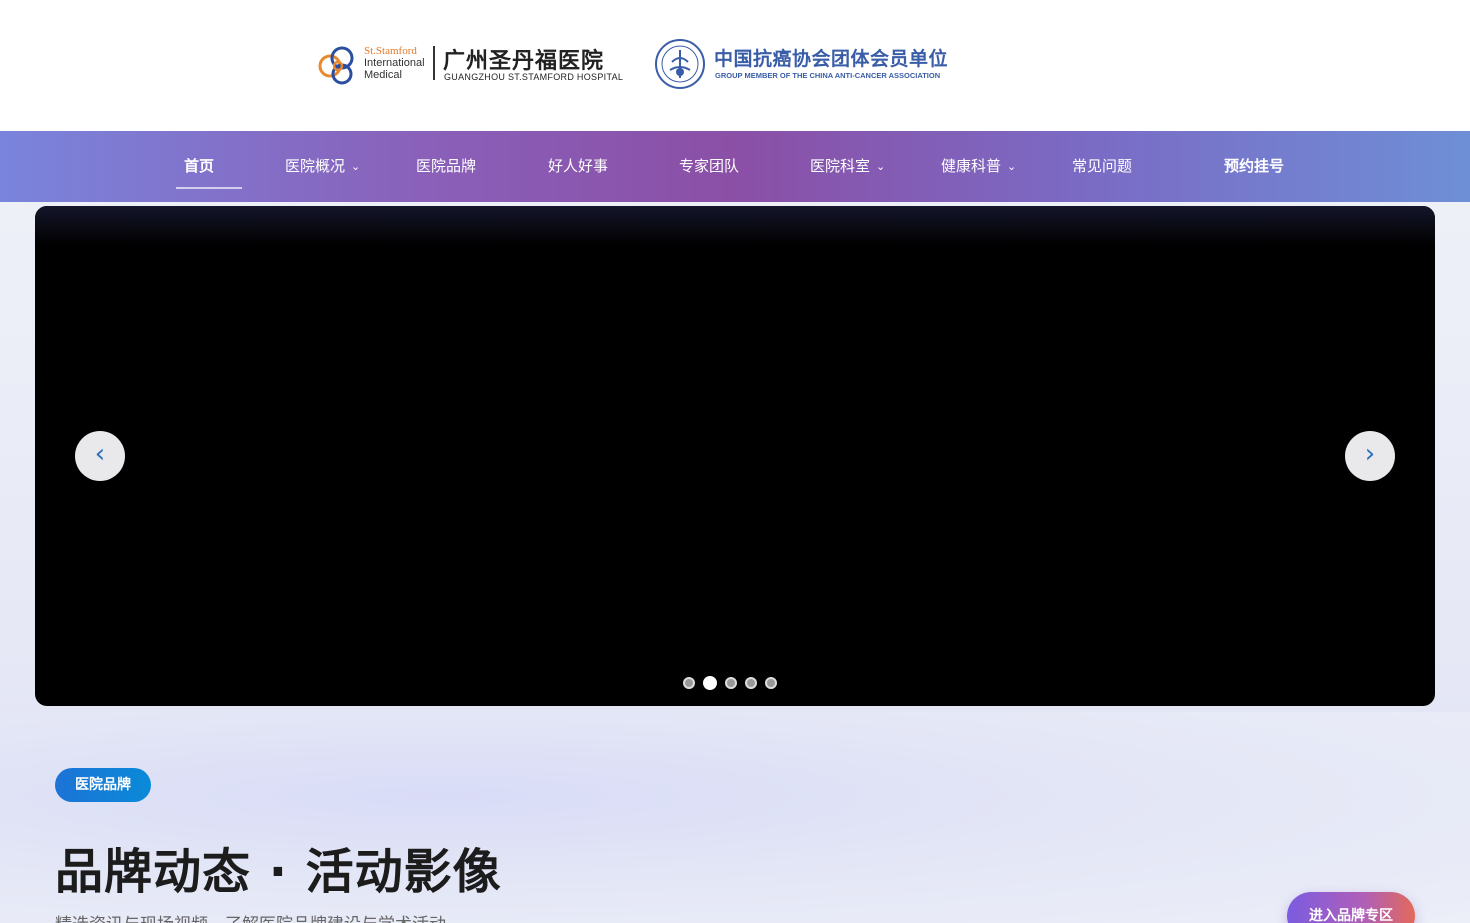 Image resolution: width=1470 pixels, height=923 pixels. What do you see at coordinates (534, 77) in the screenshot?
I see `hospital-name-en: GUANGZHOU ST.STAMFORD HOSPITAL` at bounding box center [534, 77].